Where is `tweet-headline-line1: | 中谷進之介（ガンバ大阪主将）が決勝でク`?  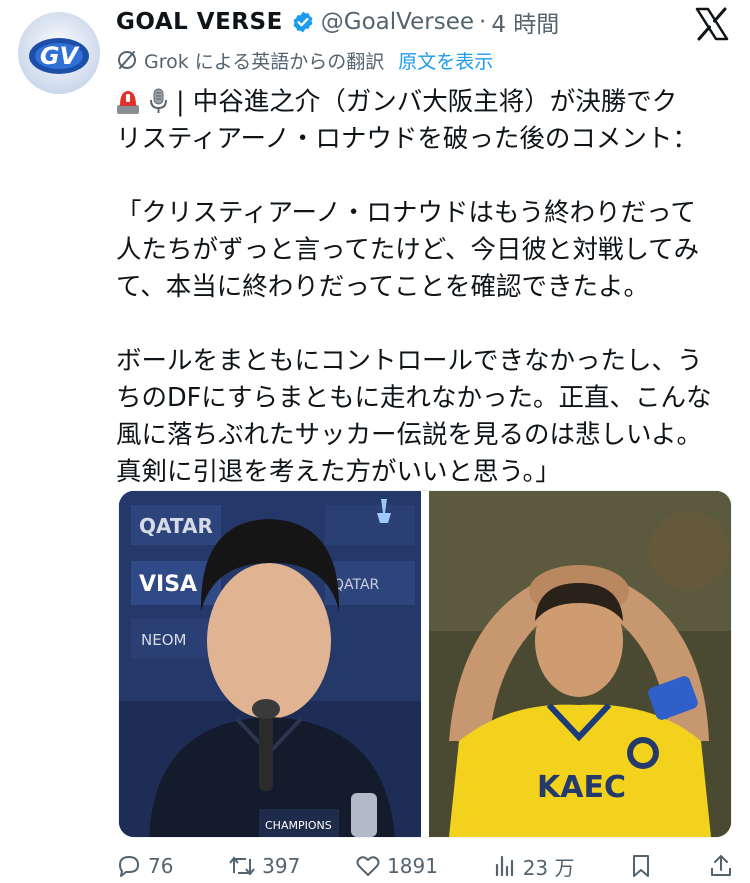 tweet-headline-line1: | 中谷進之介（ガンバ大阪主将）が決勝でク is located at coordinates (427, 102).